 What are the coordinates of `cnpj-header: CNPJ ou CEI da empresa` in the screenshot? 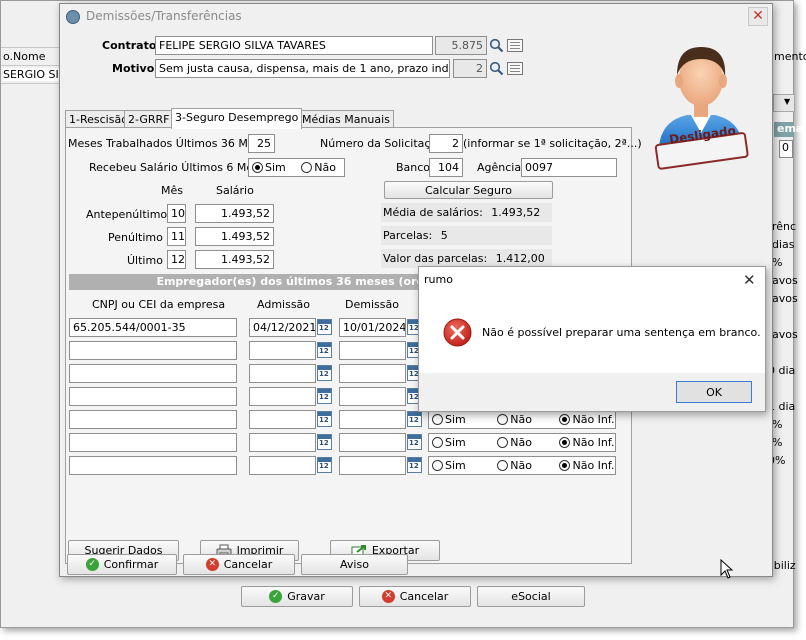 It's located at (159, 304).